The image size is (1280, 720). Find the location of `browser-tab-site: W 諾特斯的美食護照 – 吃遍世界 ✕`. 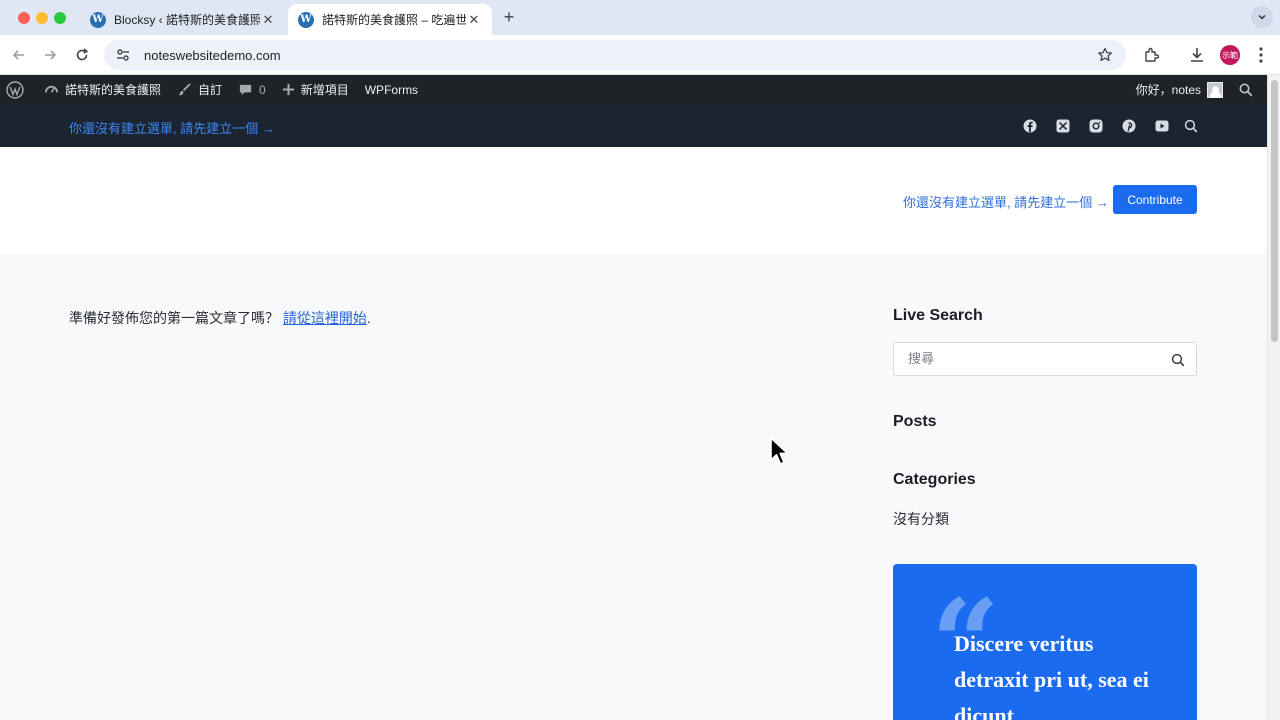

browser-tab-site: W 諾特斯的美食護照 – 吃遍世界 ✕ is located at coordinates (390, 19).